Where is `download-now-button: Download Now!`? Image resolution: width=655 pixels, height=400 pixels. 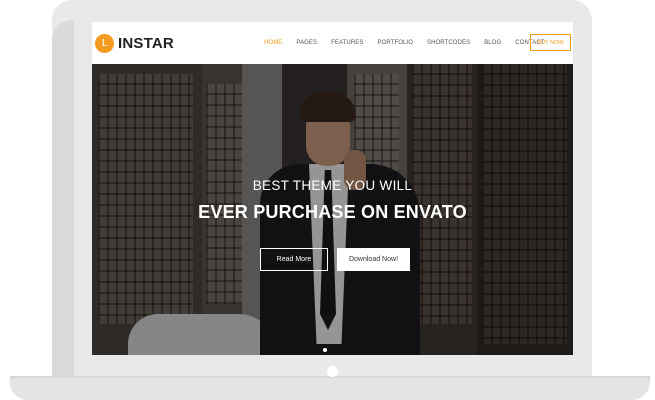 download-now-button: Download Now! is located at coordinates (373, 259).